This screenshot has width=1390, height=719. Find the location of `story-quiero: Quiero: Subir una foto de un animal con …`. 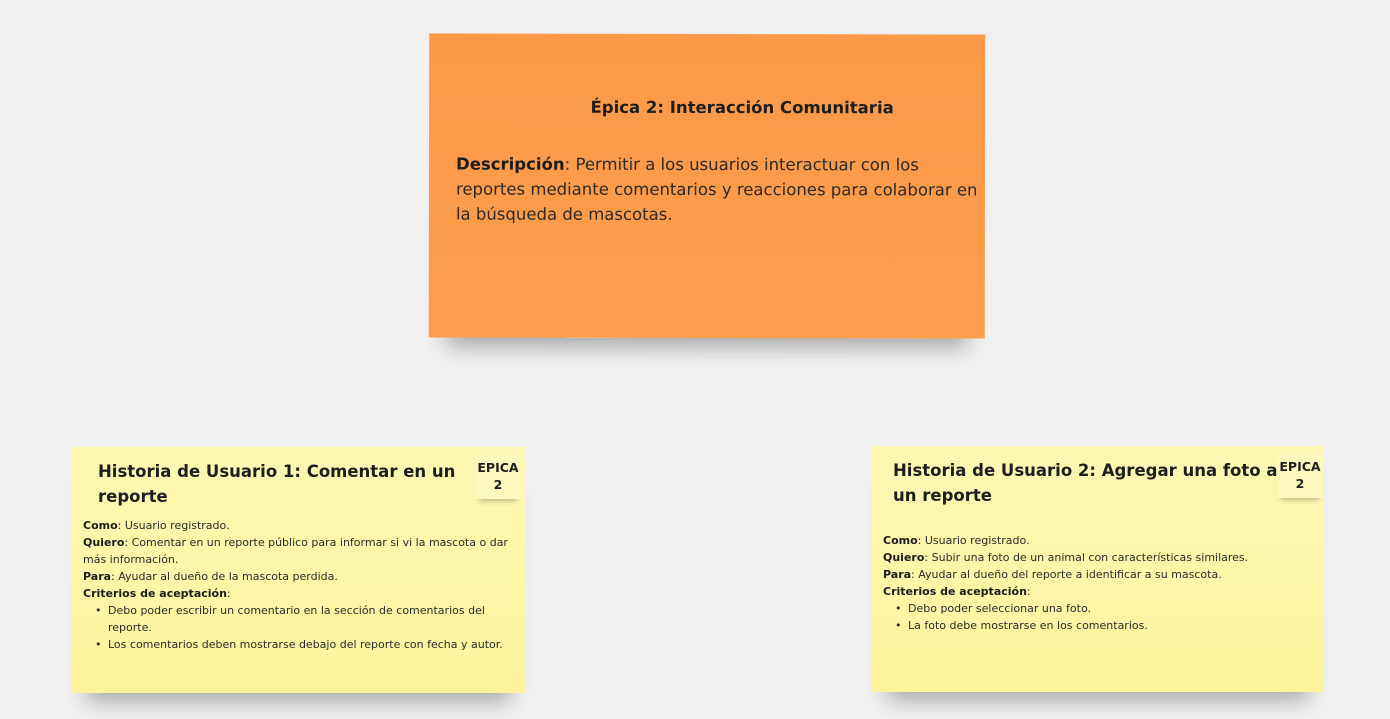

story-quiero: Quiero: Subir una foto de un animal con … is located at coordinates (1098, 557).